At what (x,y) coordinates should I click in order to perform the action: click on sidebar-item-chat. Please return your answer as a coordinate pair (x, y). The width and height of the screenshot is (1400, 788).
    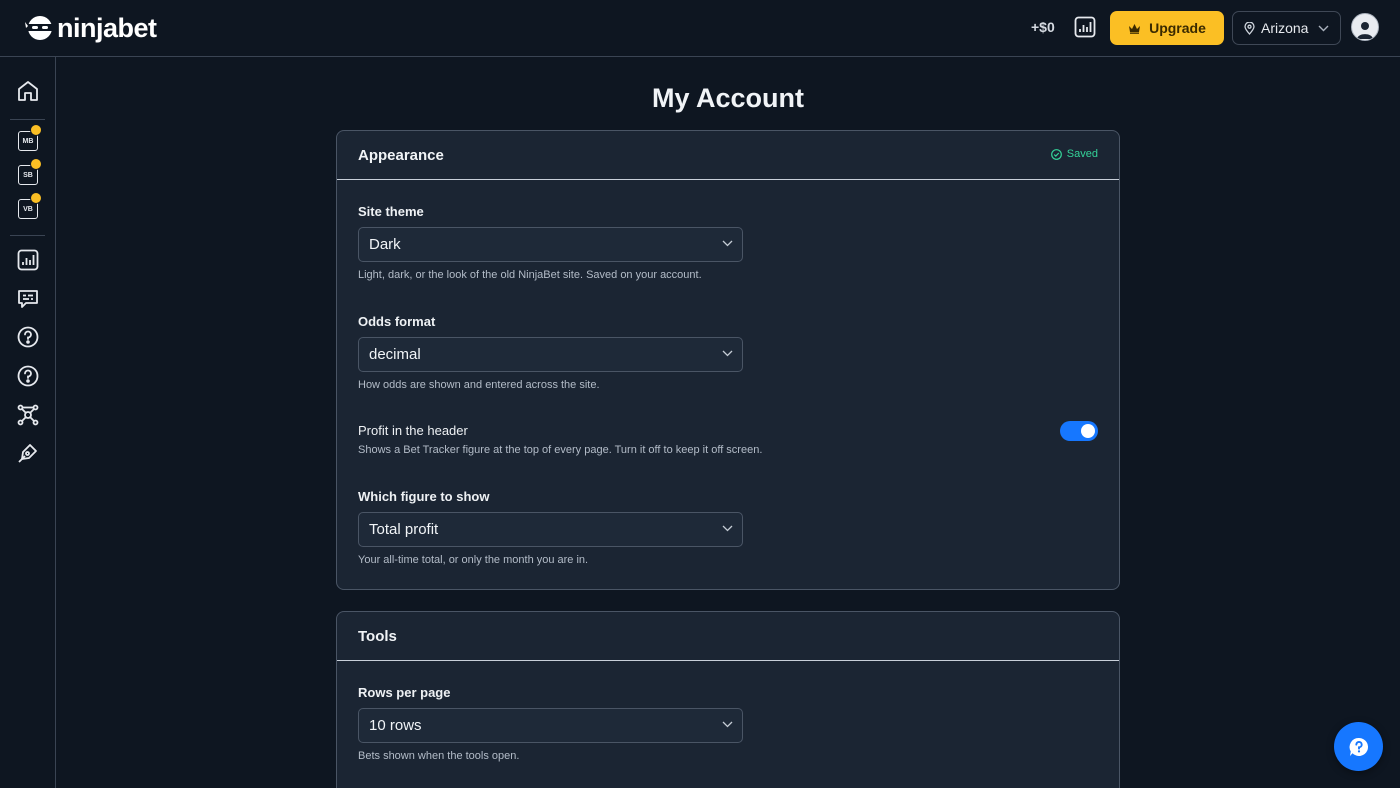
    Looking at the image, I should click on (28, 299).